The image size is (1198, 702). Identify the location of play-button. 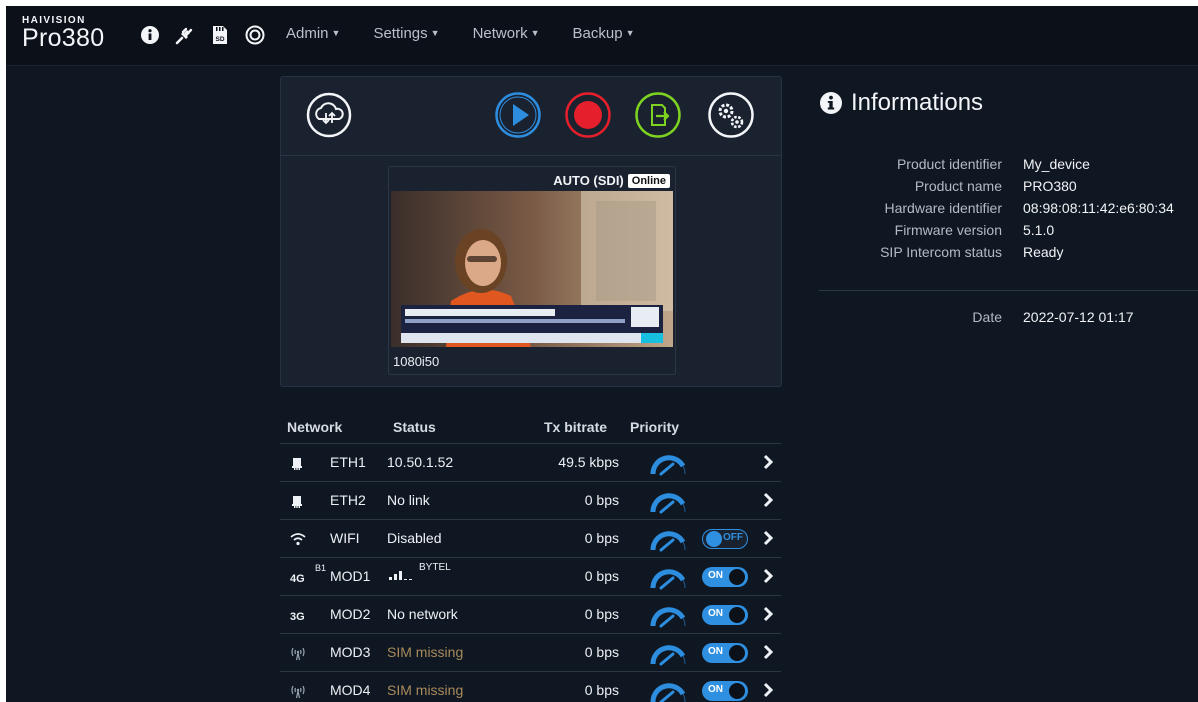
(518, 115).